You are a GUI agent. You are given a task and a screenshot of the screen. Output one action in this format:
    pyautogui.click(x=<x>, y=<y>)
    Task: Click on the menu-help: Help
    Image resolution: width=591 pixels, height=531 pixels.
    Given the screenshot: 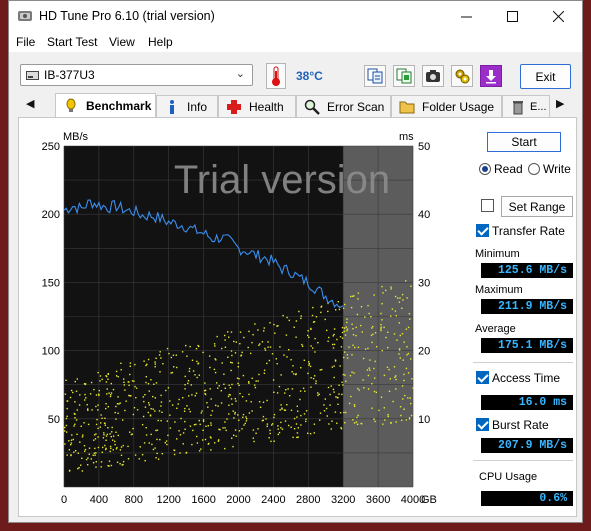 What is the action you would take?
    pyautogui.click(x=160, y=42)
    